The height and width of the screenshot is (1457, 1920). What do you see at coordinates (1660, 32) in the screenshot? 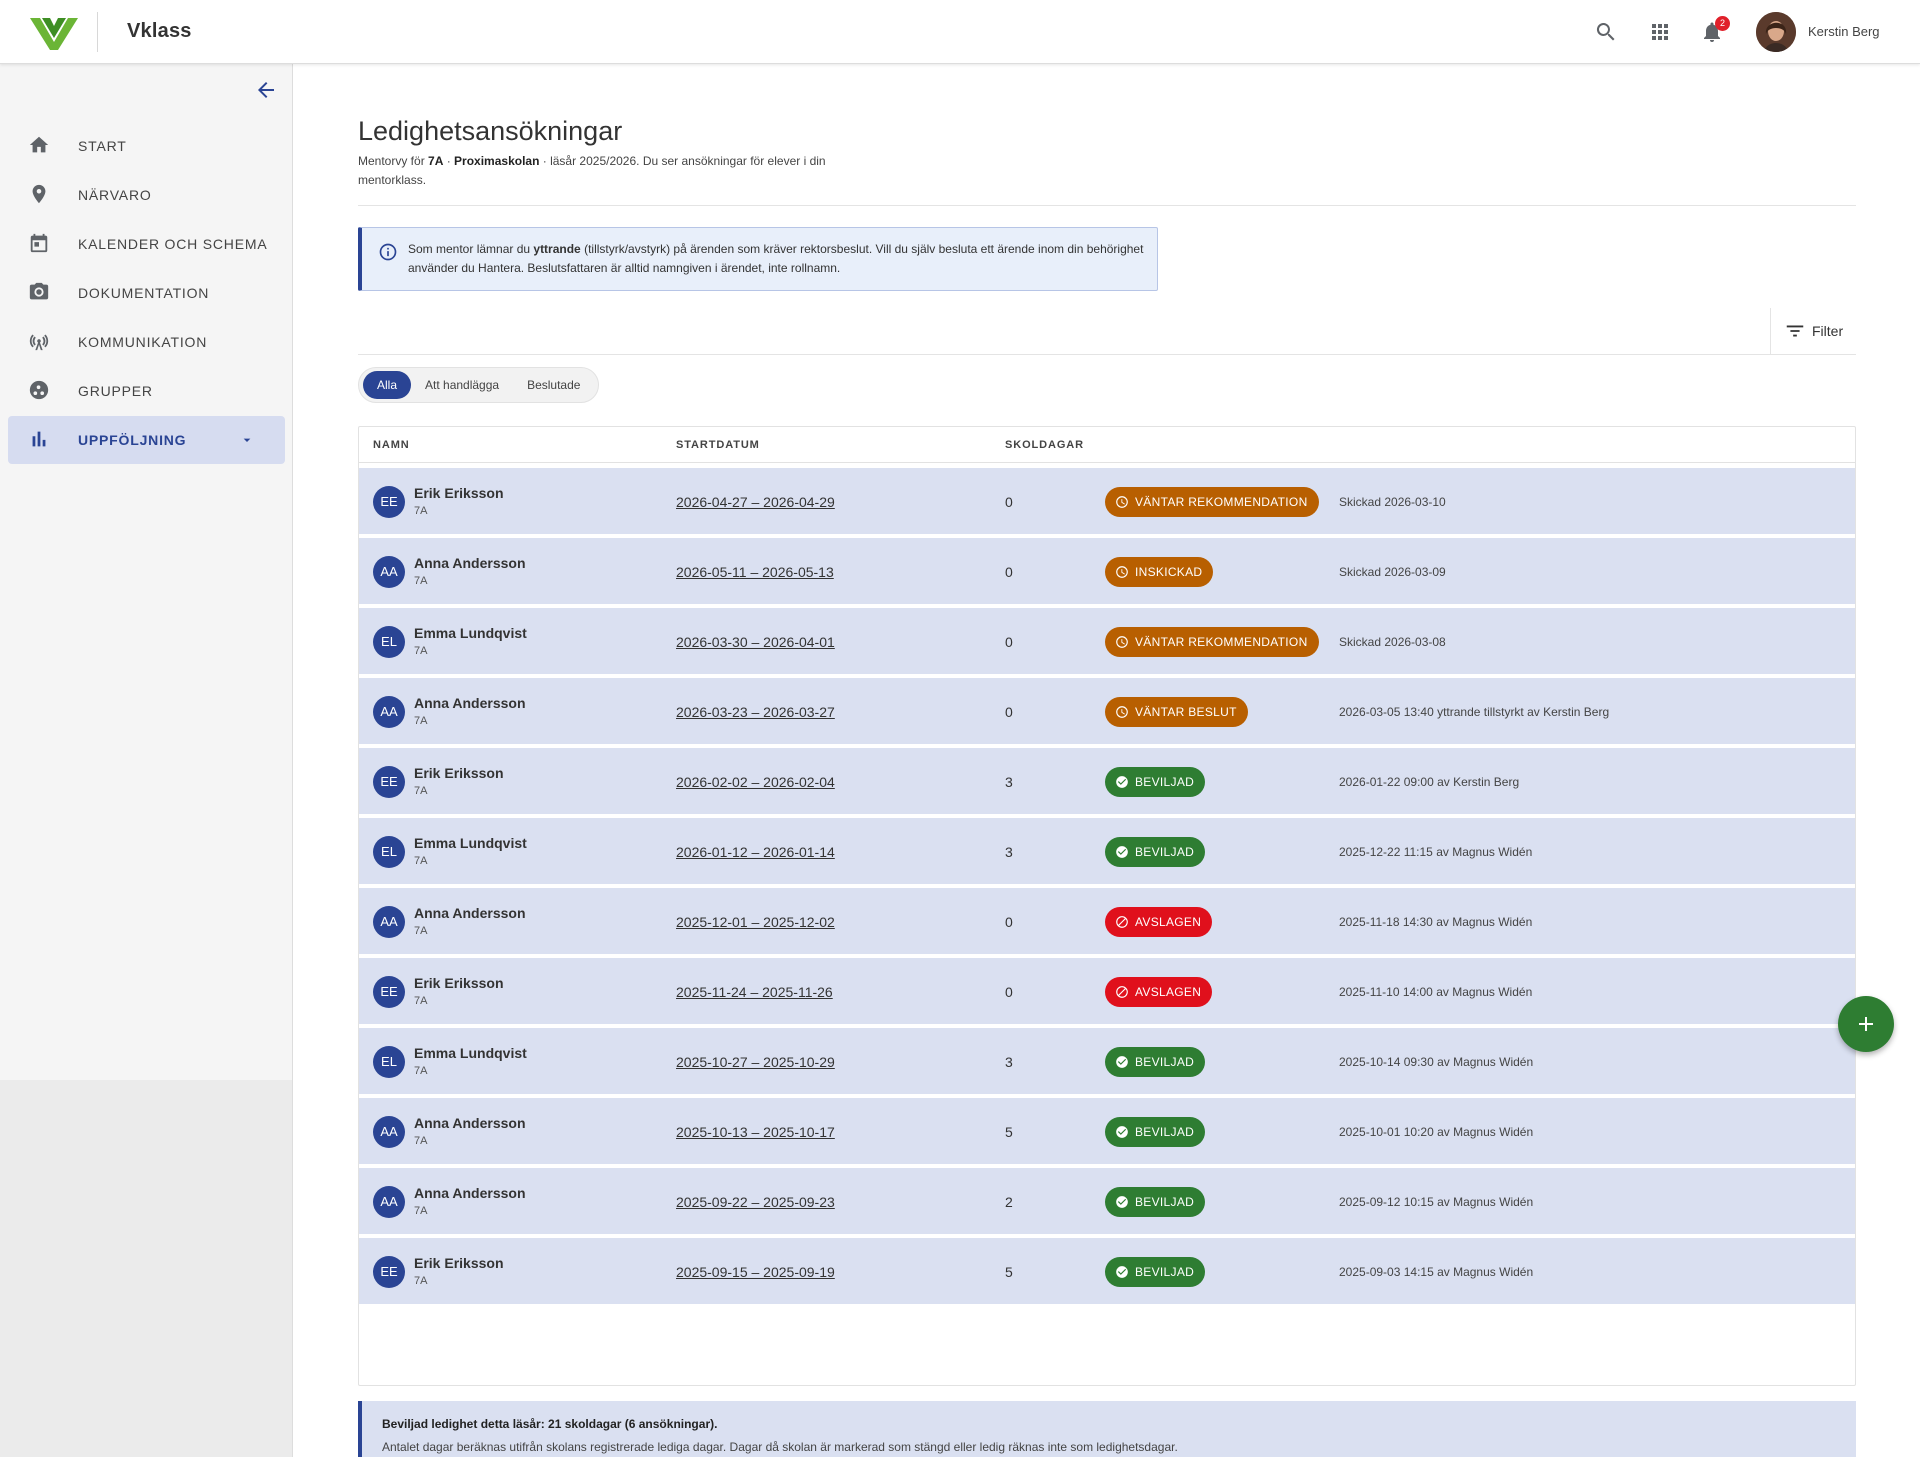
I see `apps-grid-icon` at bounding box center [1660, 32].